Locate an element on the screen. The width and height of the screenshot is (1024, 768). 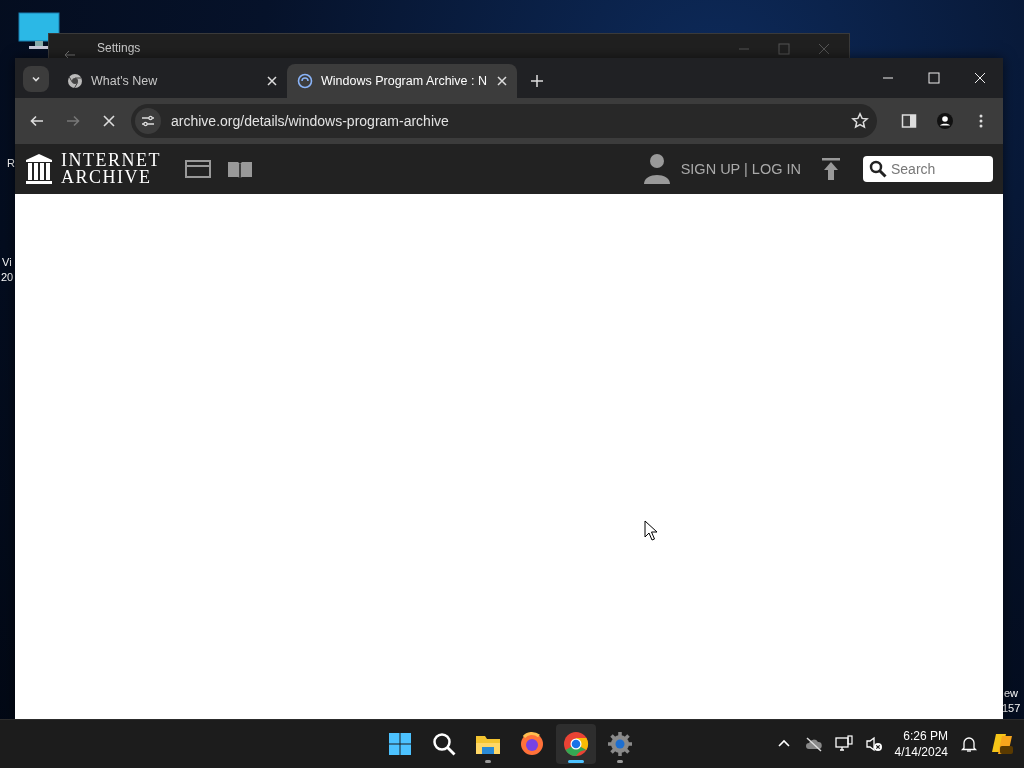
search-field: Search is located at coordinates (928, 169).